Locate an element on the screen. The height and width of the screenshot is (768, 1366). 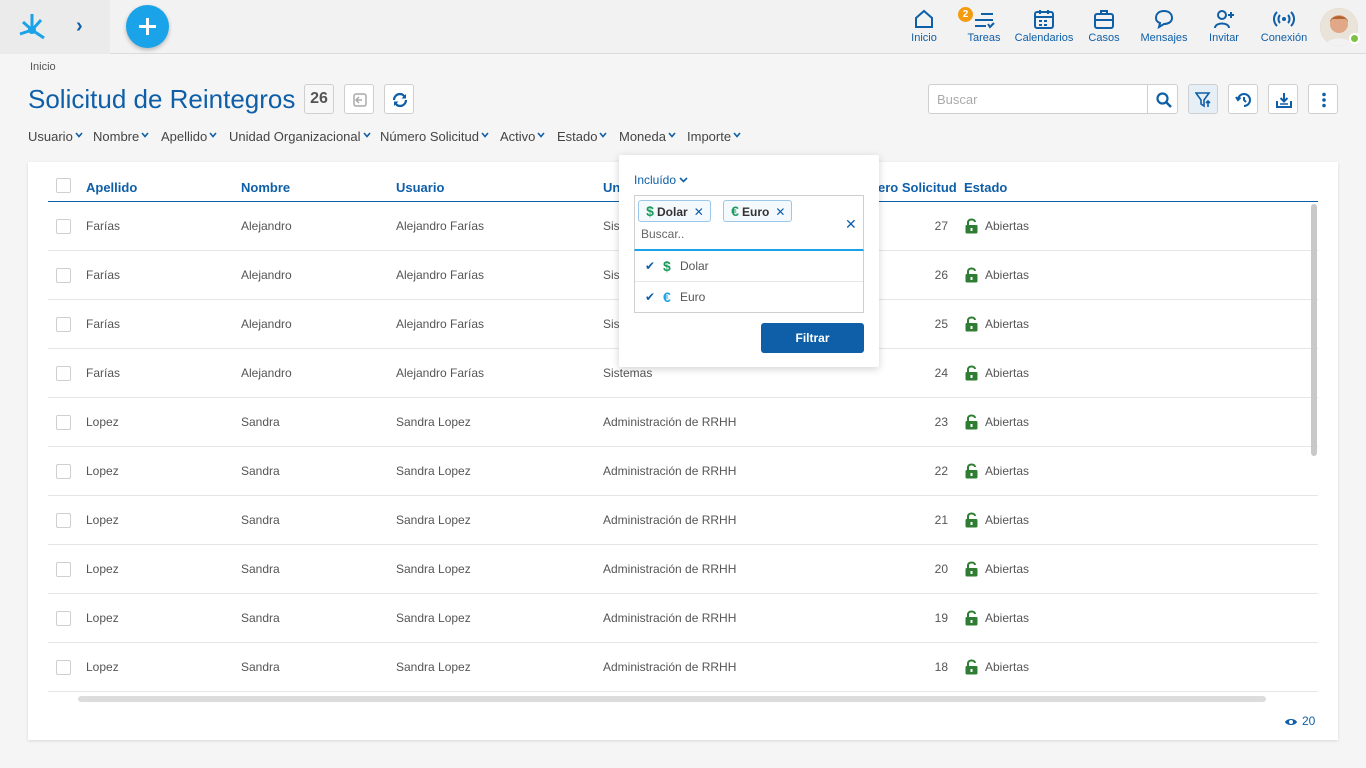
filter-numero-solicitud: Número Solicitud is located at coordinates (434, 136).